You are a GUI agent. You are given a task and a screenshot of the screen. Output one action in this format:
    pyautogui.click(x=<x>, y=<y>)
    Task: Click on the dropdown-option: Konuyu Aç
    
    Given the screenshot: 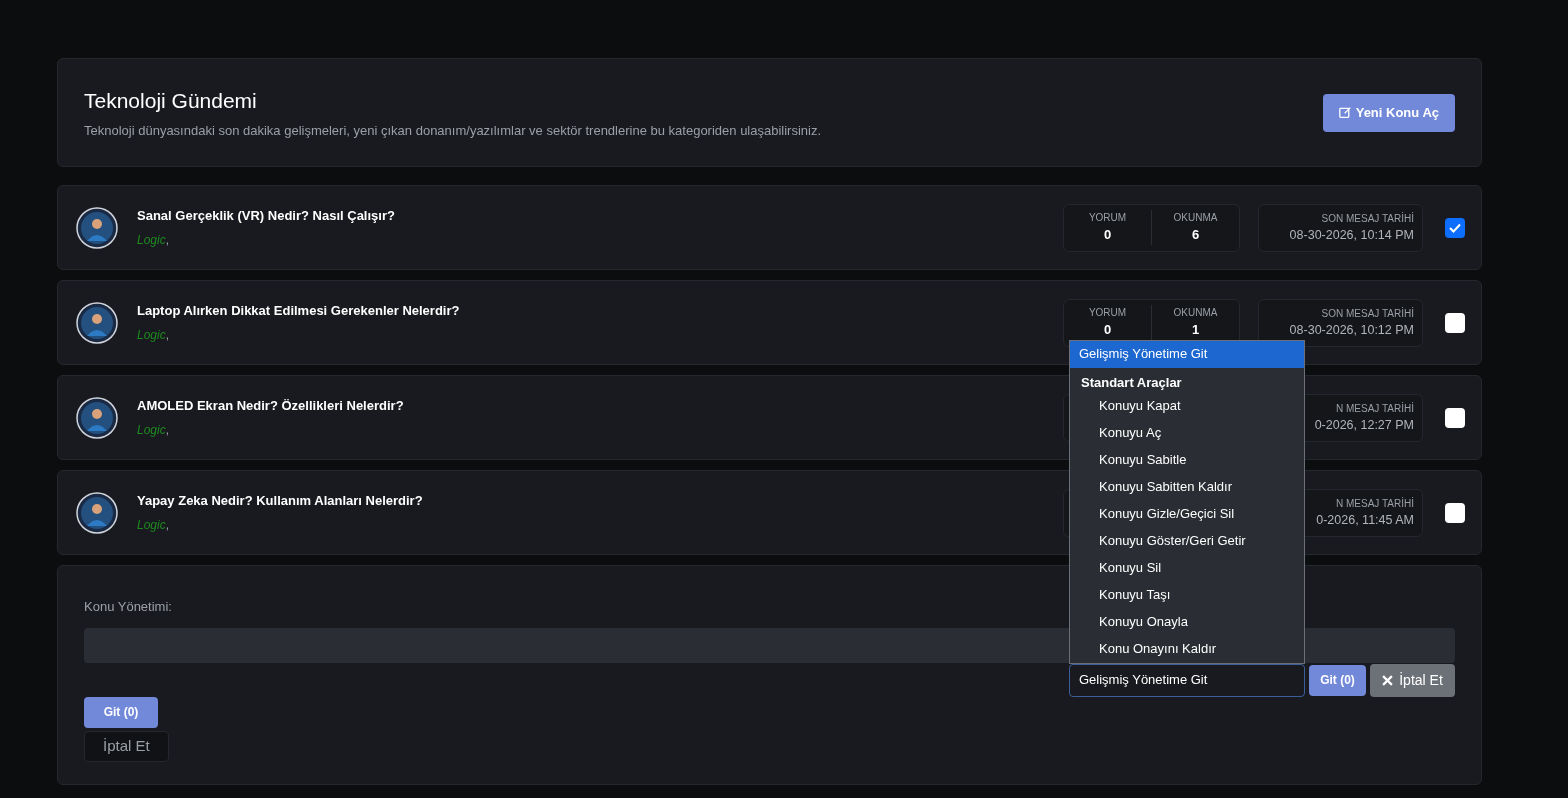 What is the action you would take?
    pyautogui.click(x=1187, y=433)
    